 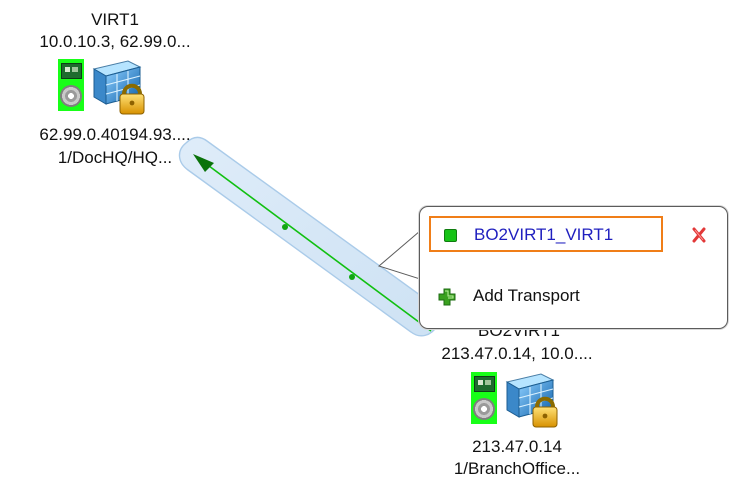 I want to click on add-transport-label: Add Transport, so click(x=526, y=295).